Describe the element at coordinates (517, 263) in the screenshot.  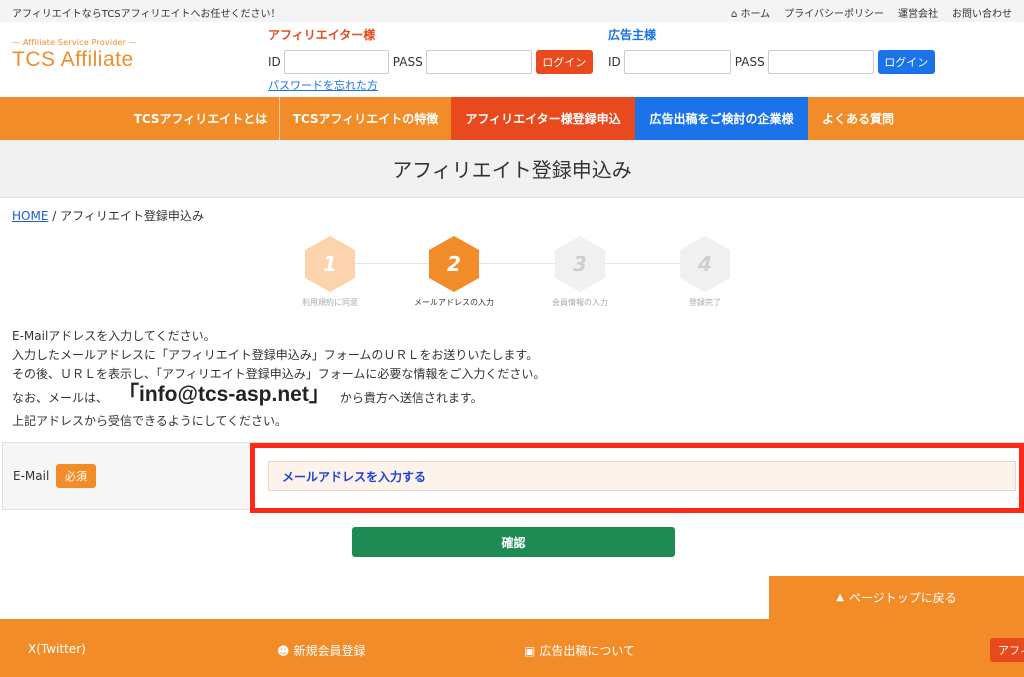
I see `steps-connector` at that location.